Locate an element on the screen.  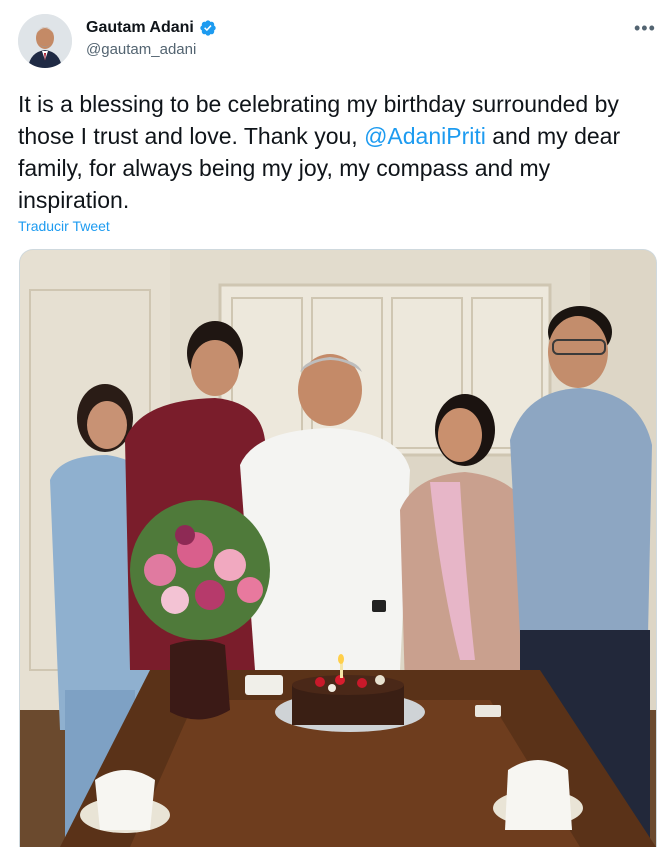
author-handle: @gautam_adani is located at coordinates (151, 49).